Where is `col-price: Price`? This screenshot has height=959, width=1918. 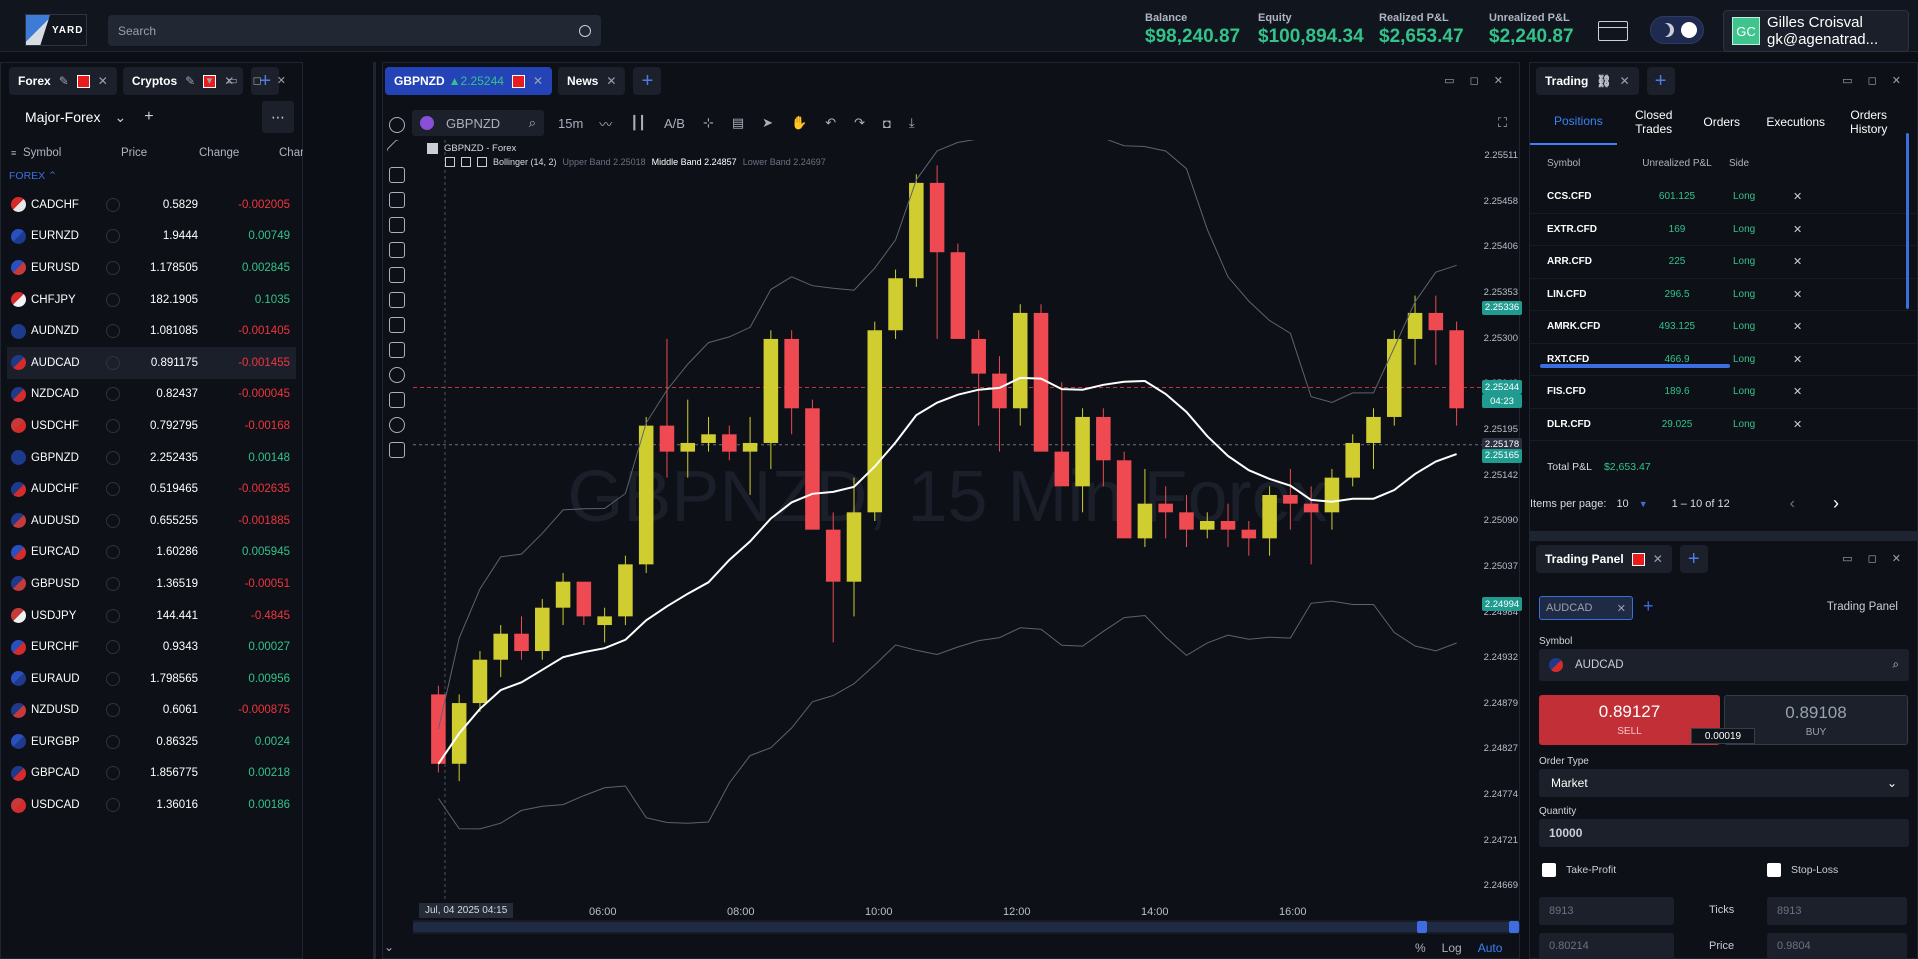
col-price: Price is located at coordinates (160, 153).